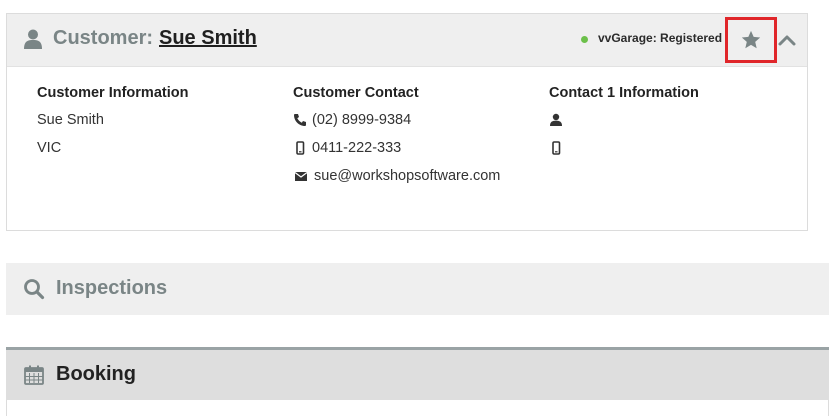 Image resolution: width=829 pixels, height=416 pixels. I want to click on calendar-icon, so click(34, 375).